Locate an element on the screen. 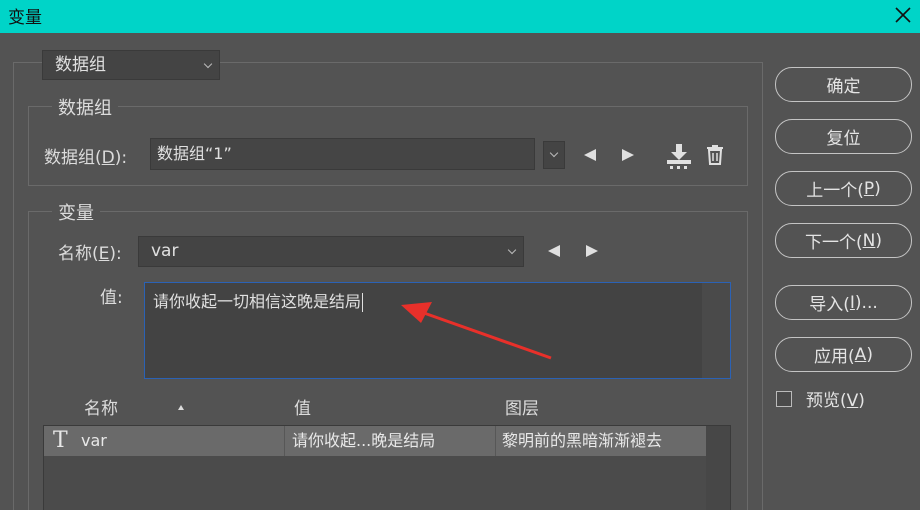  table-row: T var 请你收起...晚是结局 黎明前的黑暗渐渐褪去 is located at coordinates (375, 441).